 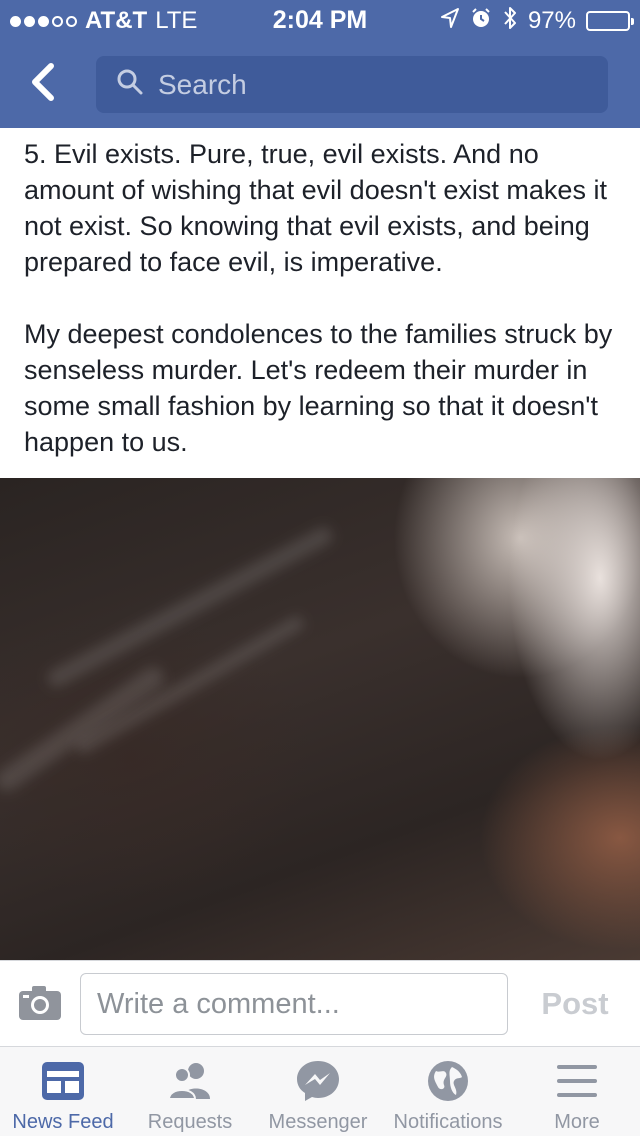 I want to click on tab-requests: Requests, so click(x=190, y=1091).